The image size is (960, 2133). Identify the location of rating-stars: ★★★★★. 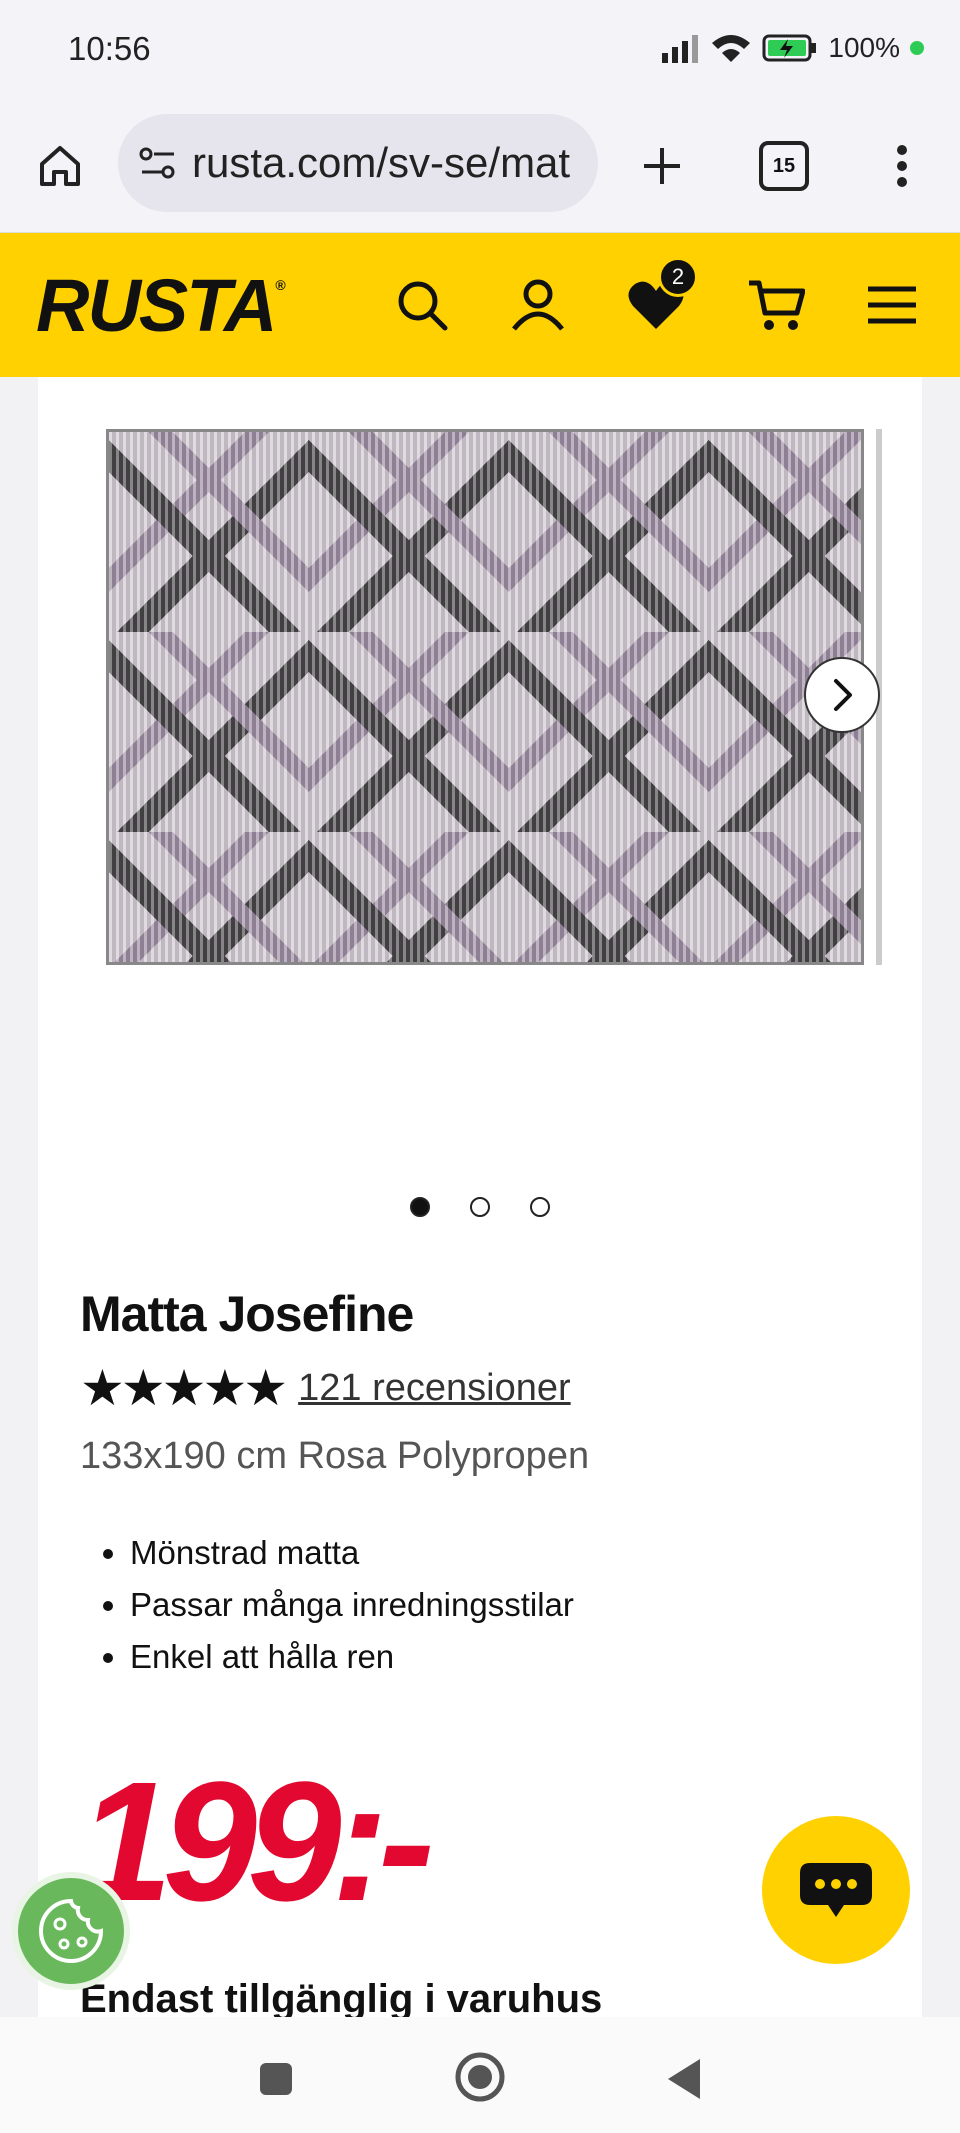
(184, 1388).